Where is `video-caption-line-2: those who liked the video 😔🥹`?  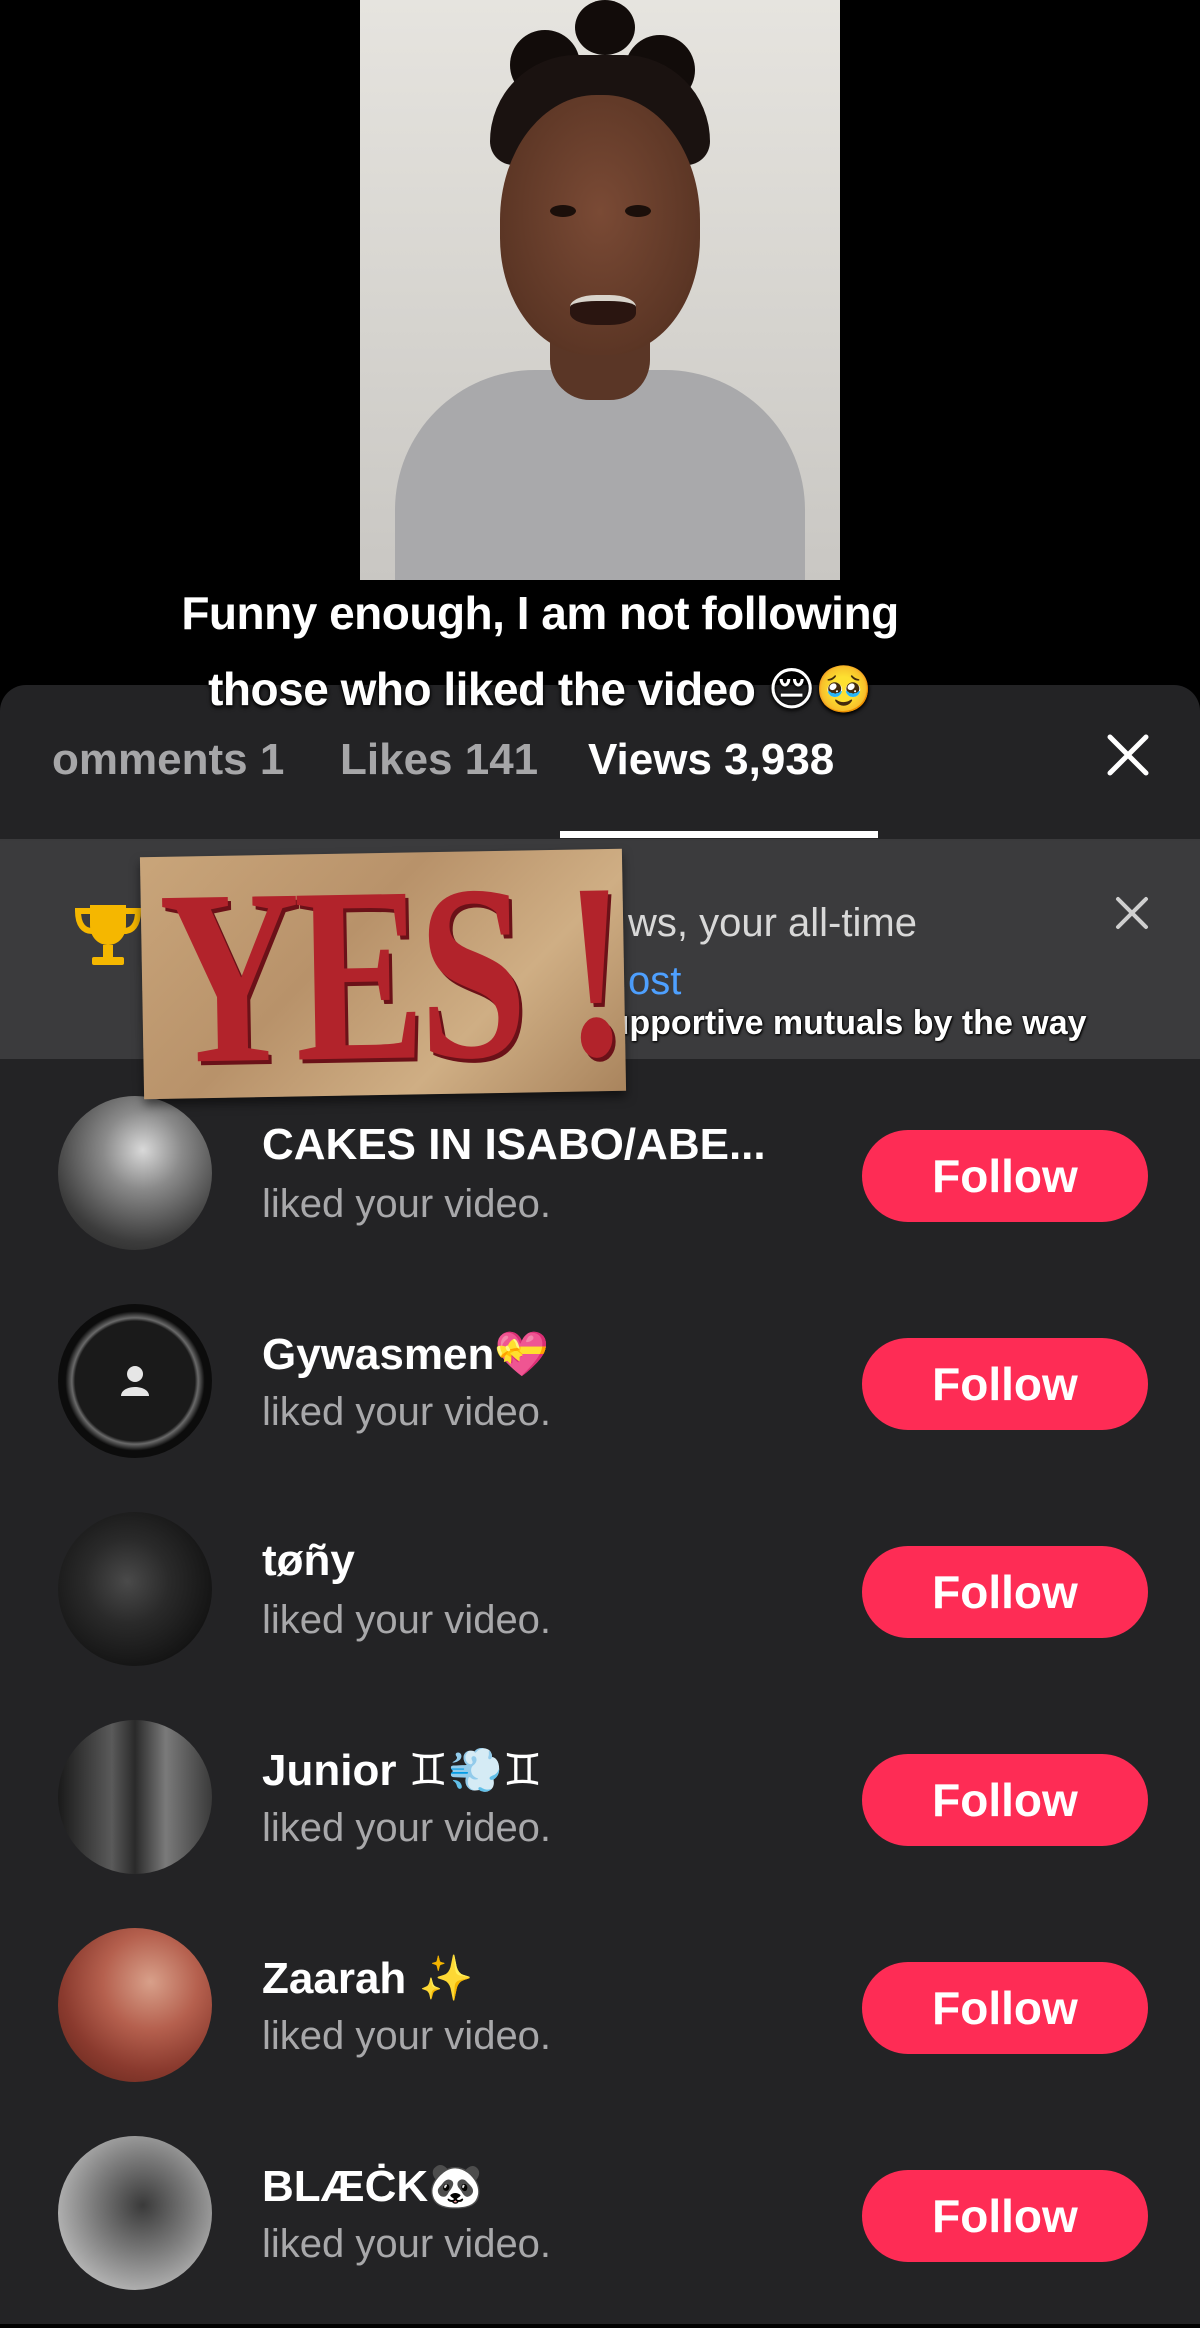
video-caption-line-2: those who liked the video 😔🥹 is located at coordinates (540, 689).